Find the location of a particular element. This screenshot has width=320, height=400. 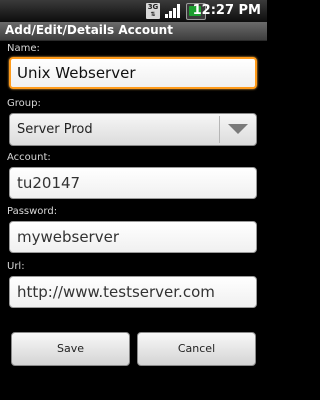

account-field: tu20147 is located at coordinates (133, 183).